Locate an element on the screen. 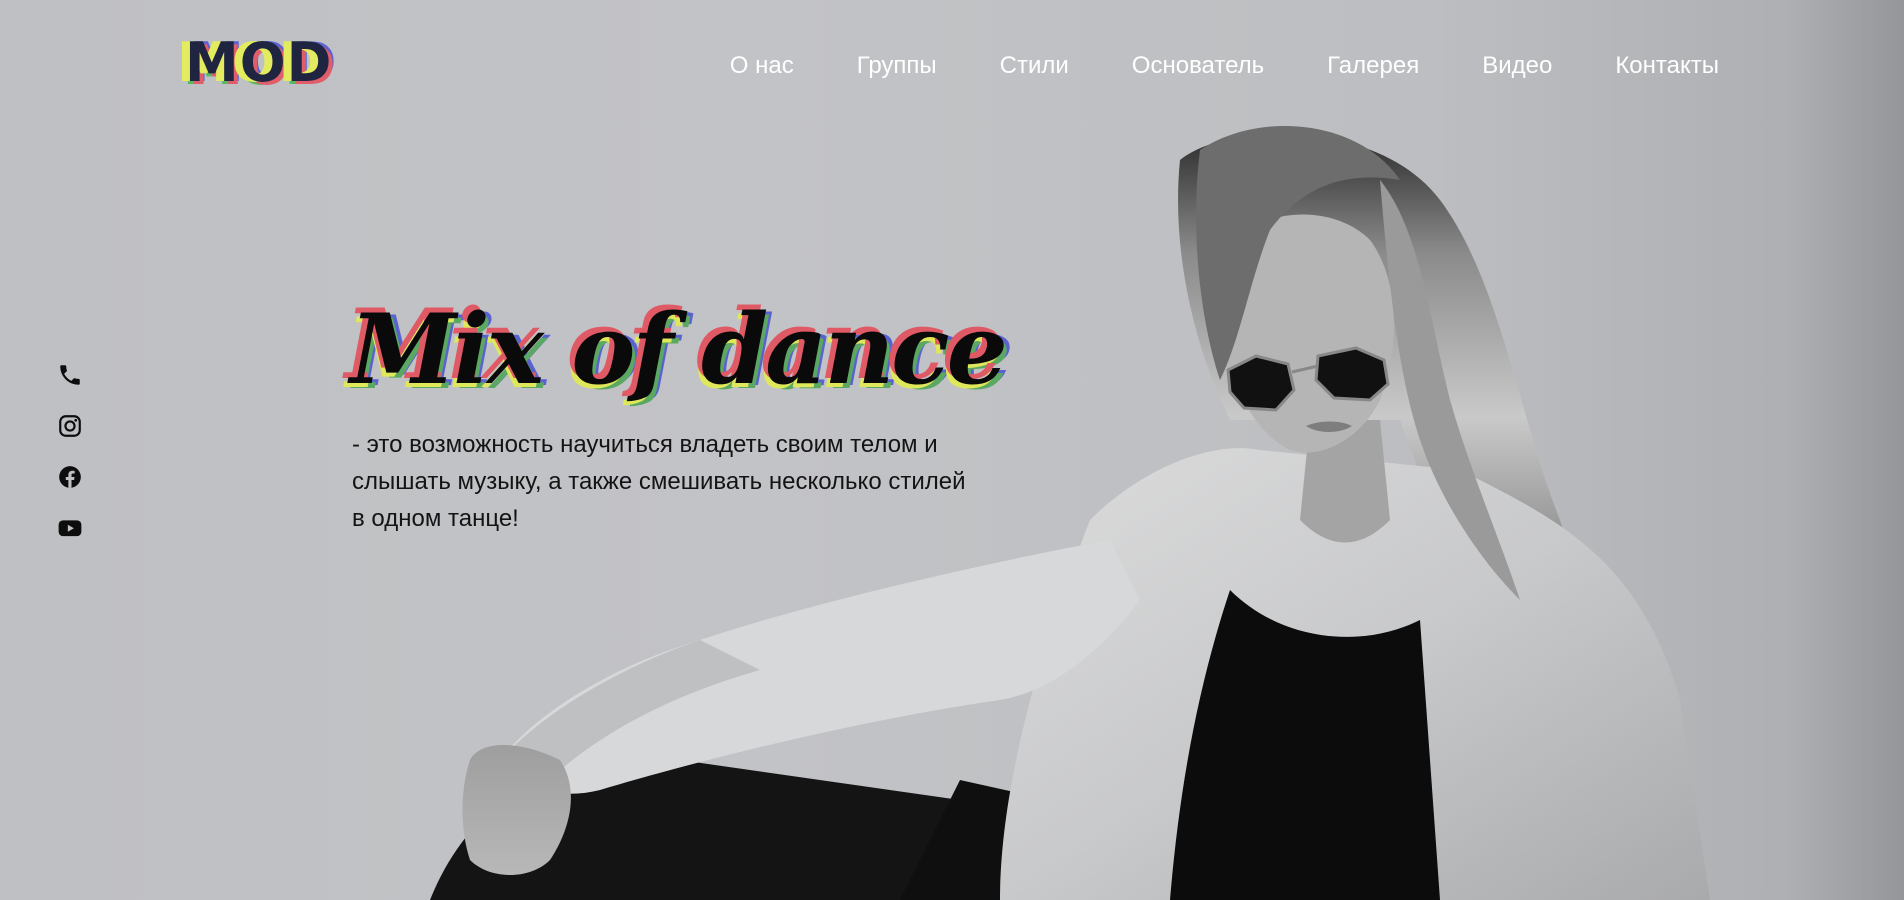 The width and height of the screenshot is (1904, 900). nav-link-about: О нас is located at coordinates (762, 65).